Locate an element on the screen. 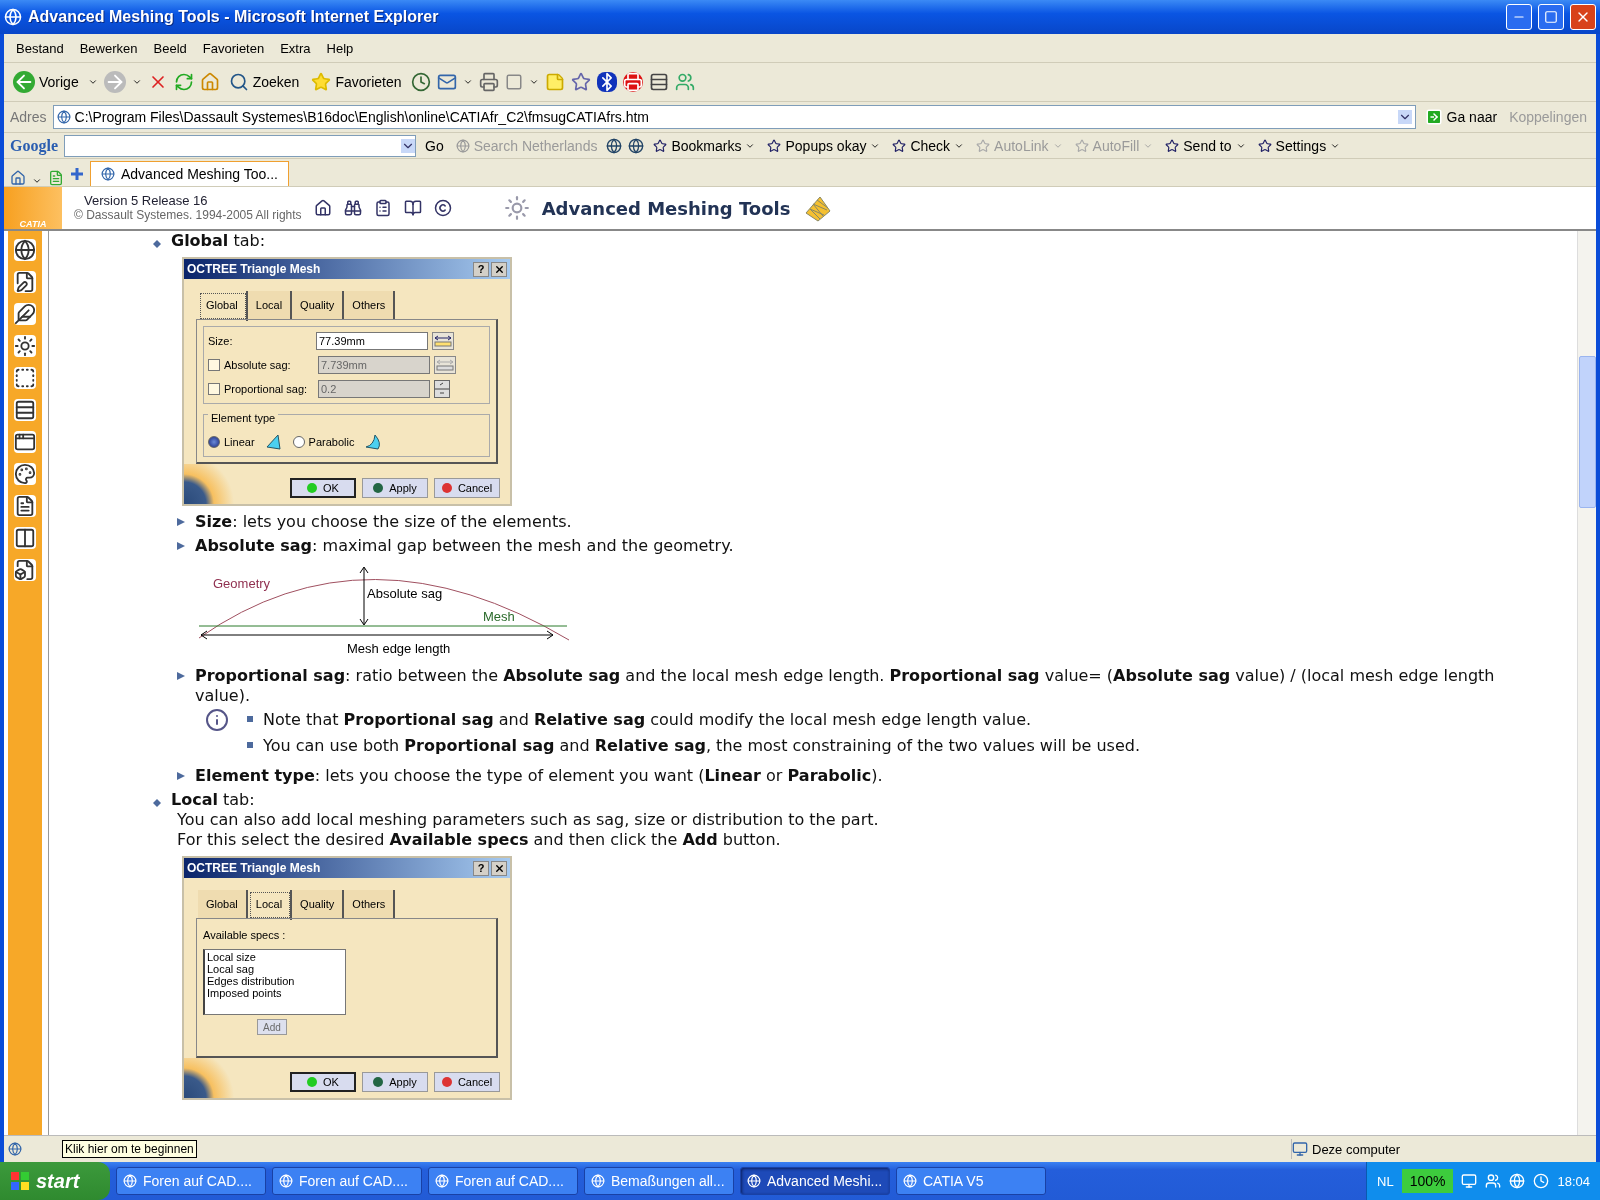 This screenshot has height=1200, width=1600. radio-label: Parabolic is located at coordinates (331, 442).